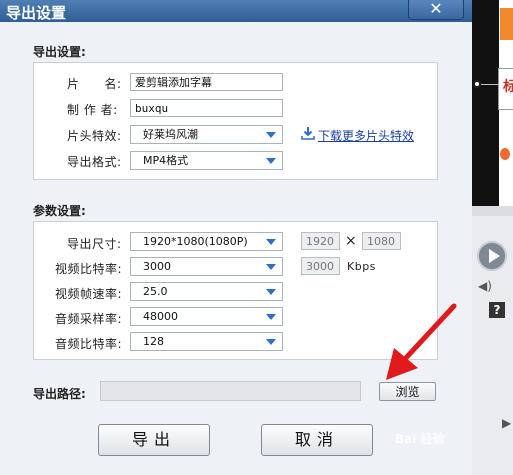 The height and width of the screenshot is (475, 513). What do you see at coordinates (230, 391) in the screenshot?
I see `export-path-field` at bounding box center [230, 391].